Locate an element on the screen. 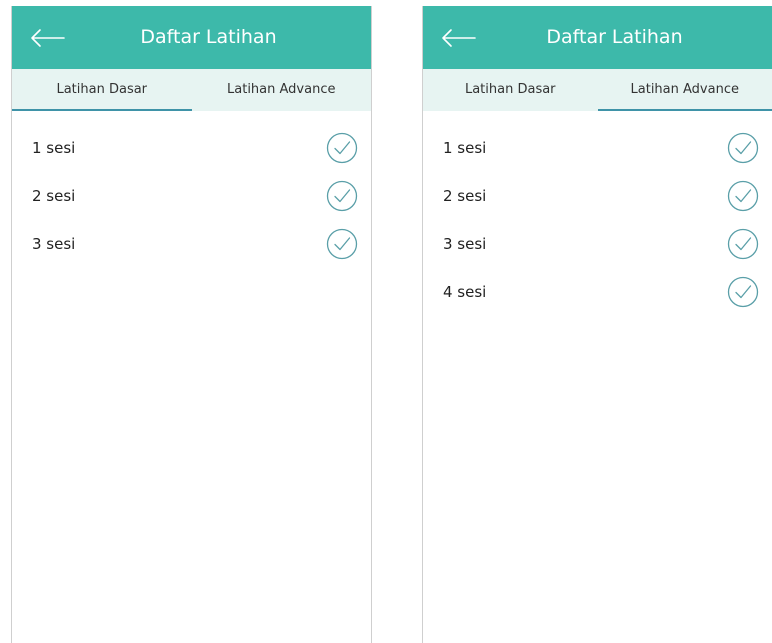 The height and width of the screenshot is (643, 772). list-item-label: 4 sesi is located at coordinates (465, 292).